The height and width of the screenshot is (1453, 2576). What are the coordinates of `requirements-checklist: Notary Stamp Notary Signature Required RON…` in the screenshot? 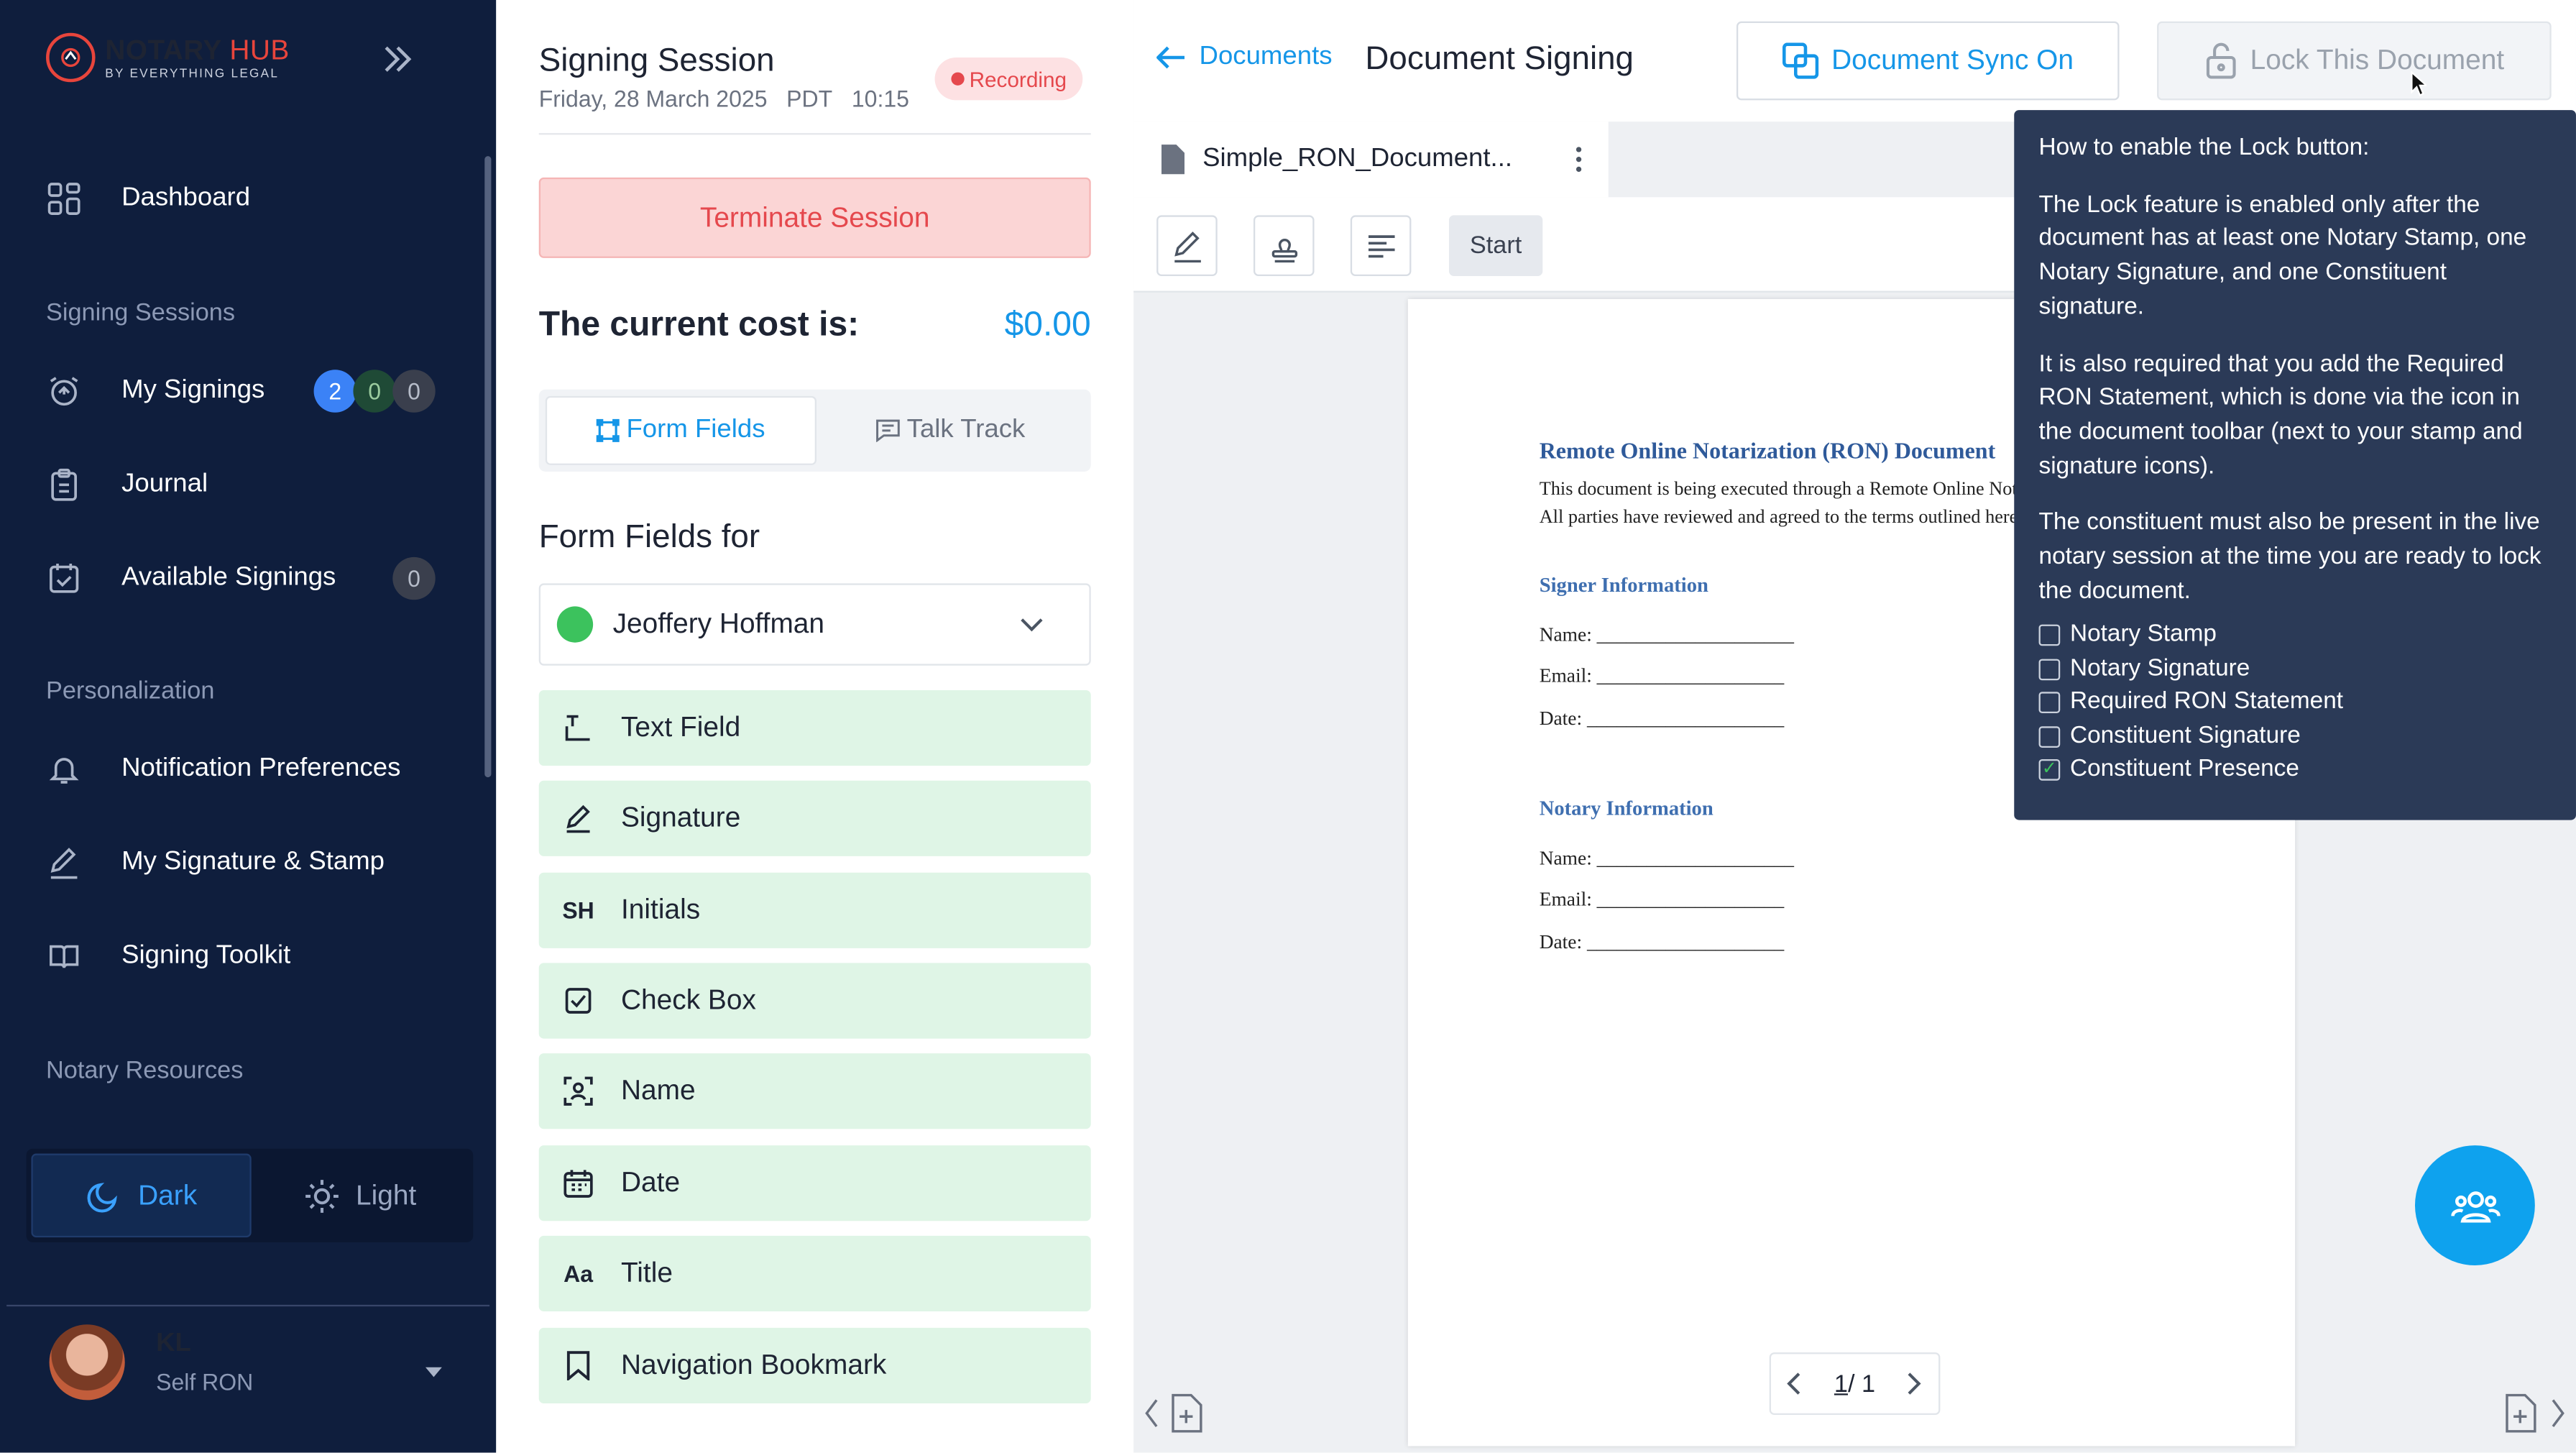 It's located at (2297, 702).